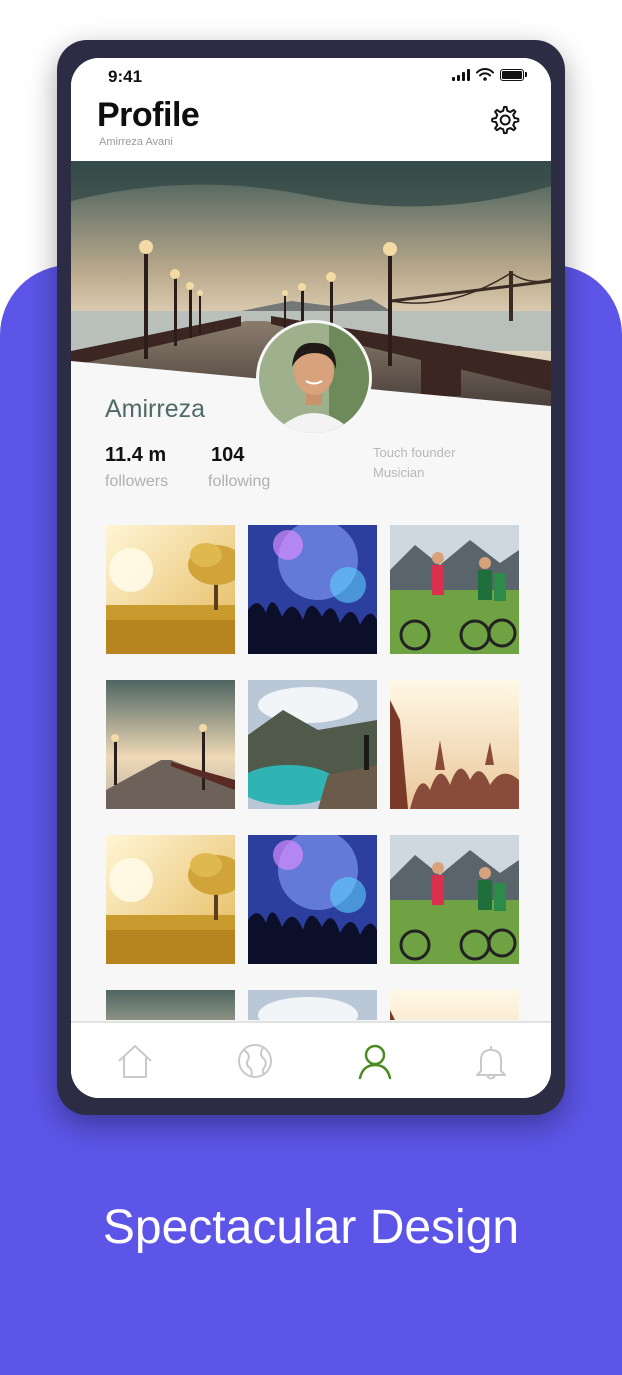 The image size is (622, 1375). I want to click on settings-button, so click(504, 121).